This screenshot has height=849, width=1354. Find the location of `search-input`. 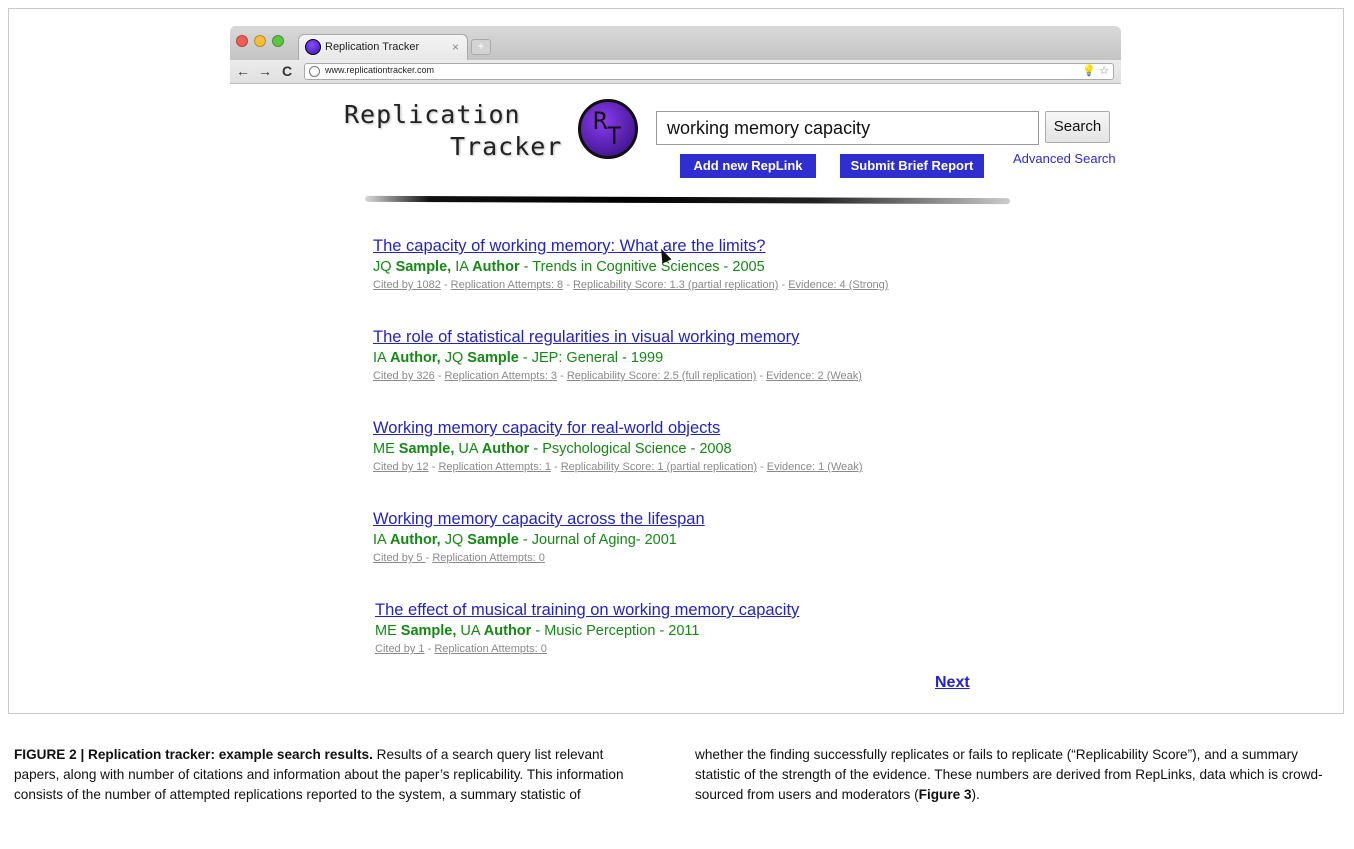

search-input is located at coordinates (847, 128).